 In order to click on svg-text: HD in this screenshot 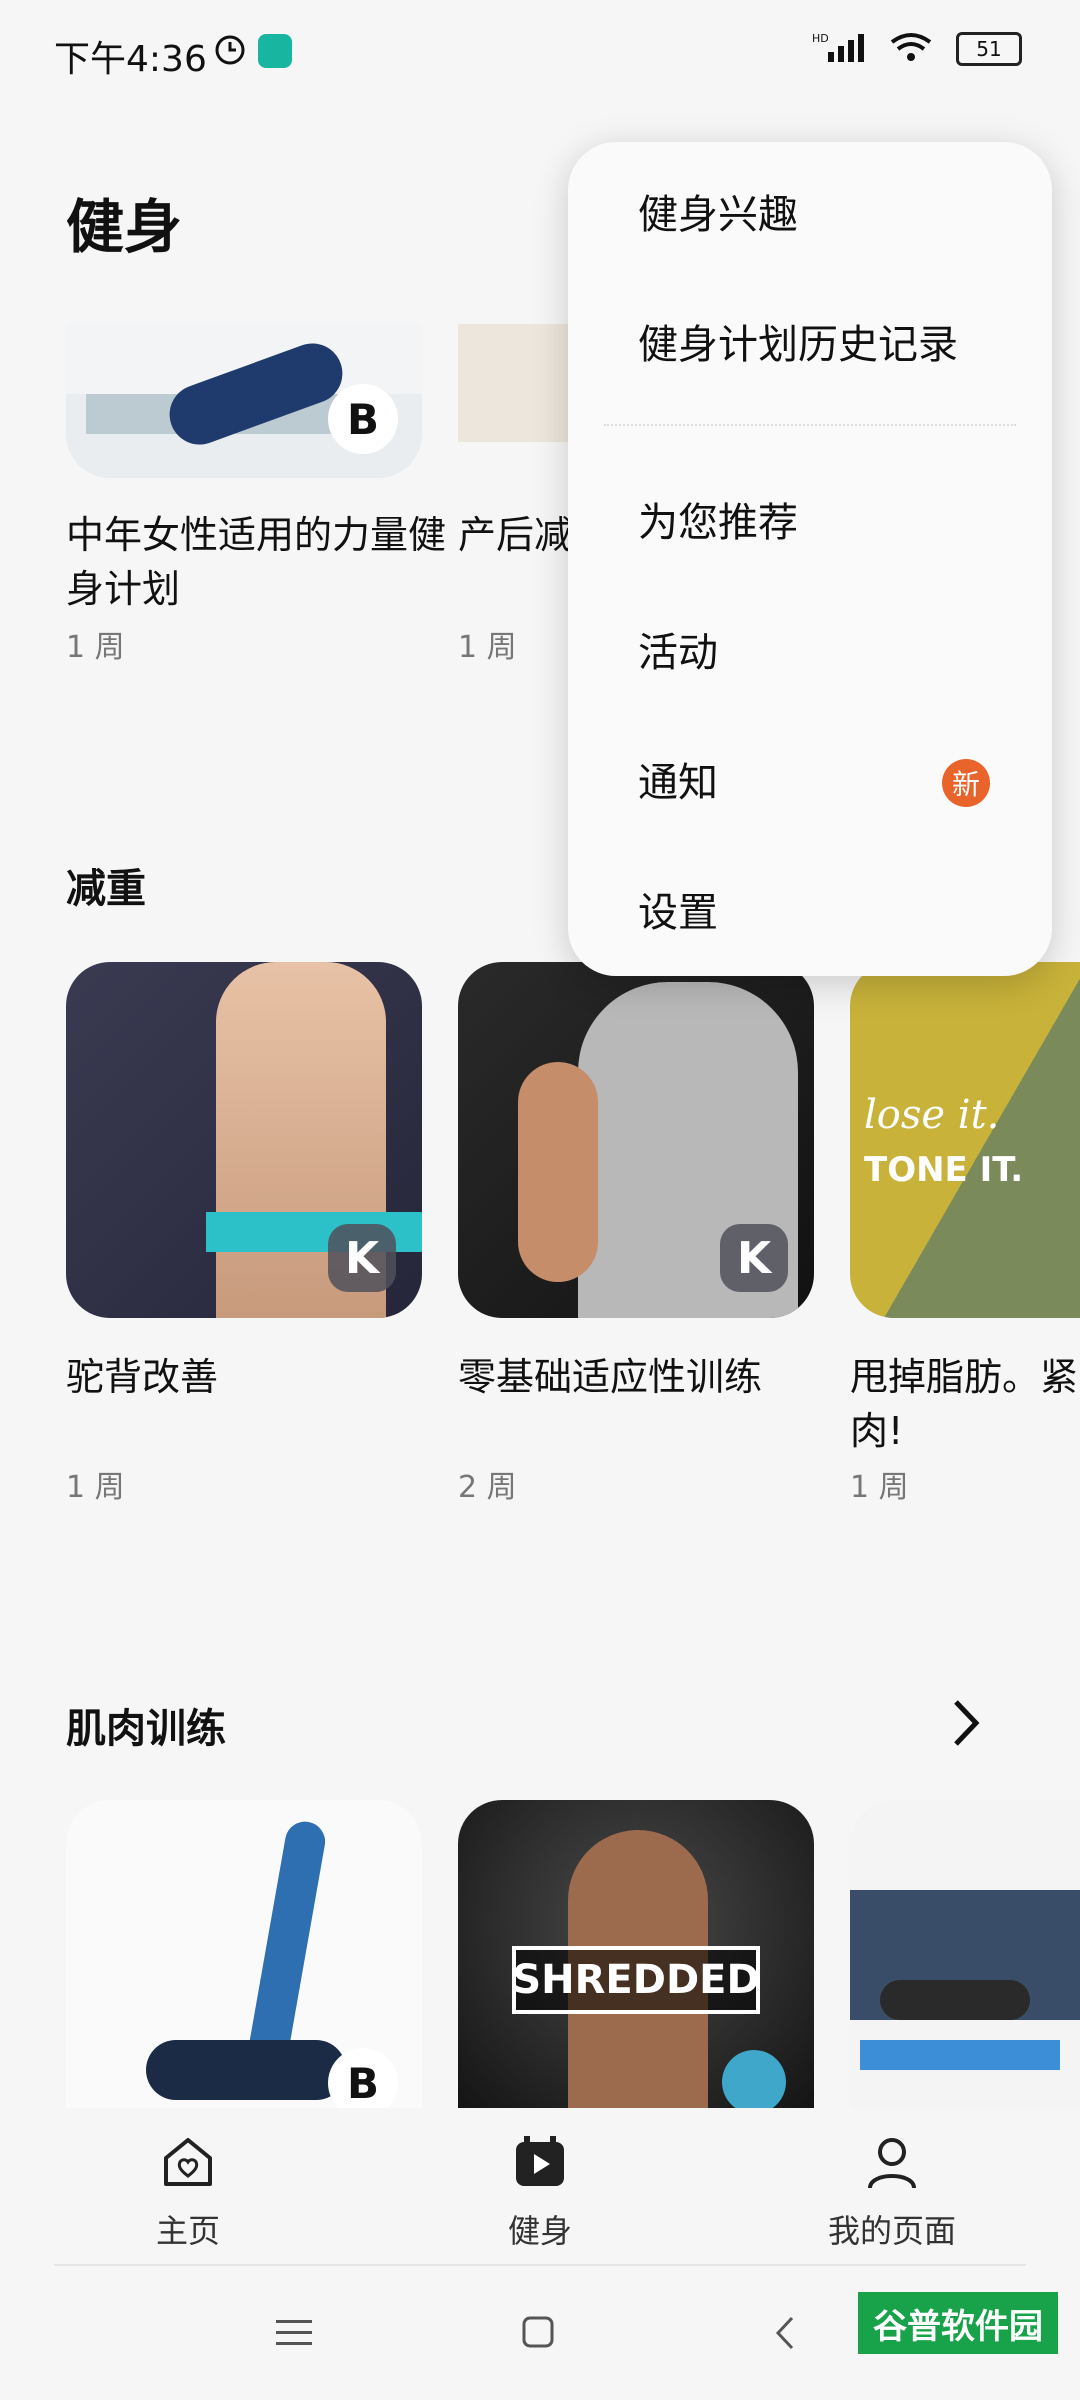, I will do `click(820, 38)`.